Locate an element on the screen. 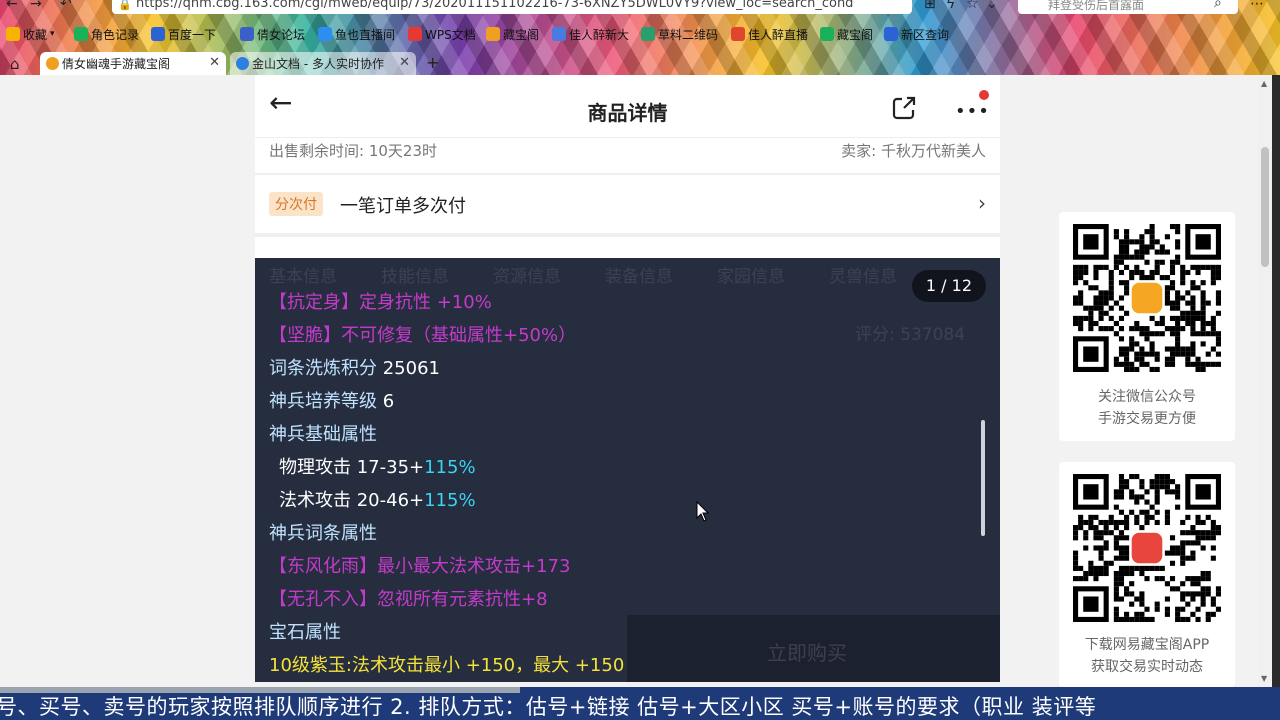 The width and height of the screenshot is (1280, 720). bookmark-item: 佳人醉直播 is located at coordinates (769, 34).